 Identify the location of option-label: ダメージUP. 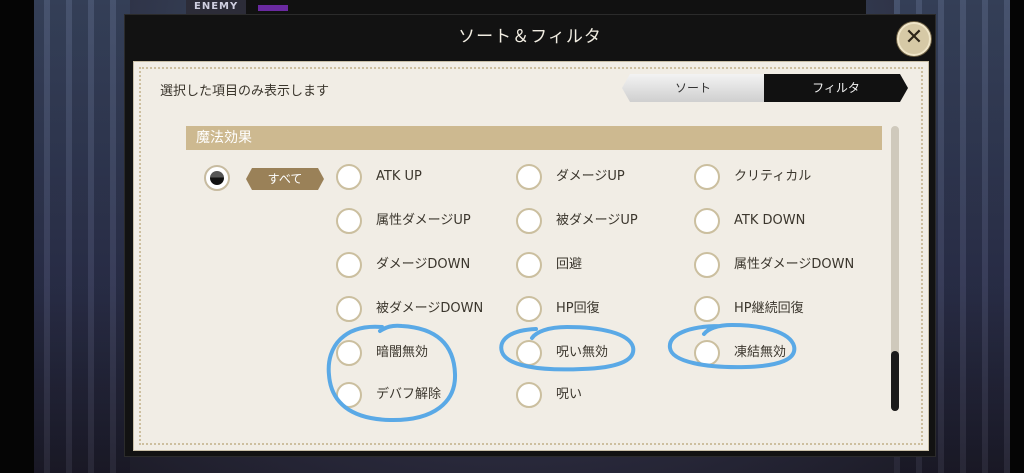
(590, 176).